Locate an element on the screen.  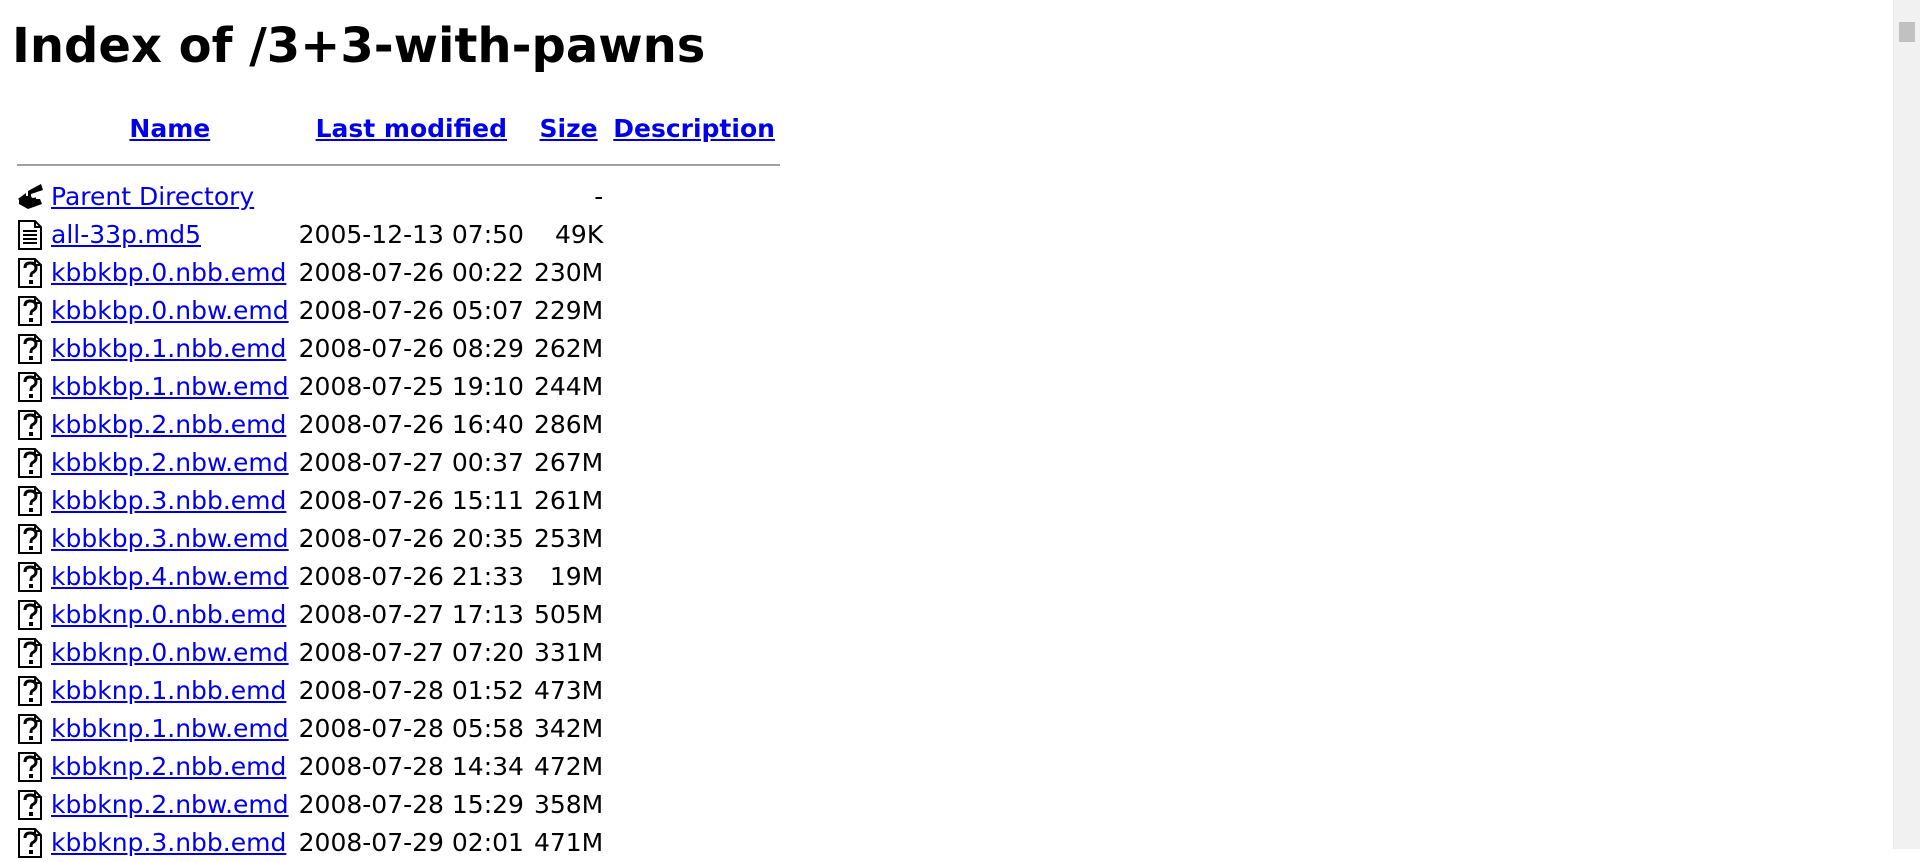
file-row: kbbknp.1.nbw.emd 2008-07-28 05:58 342M is located at coordinates (396, 729).